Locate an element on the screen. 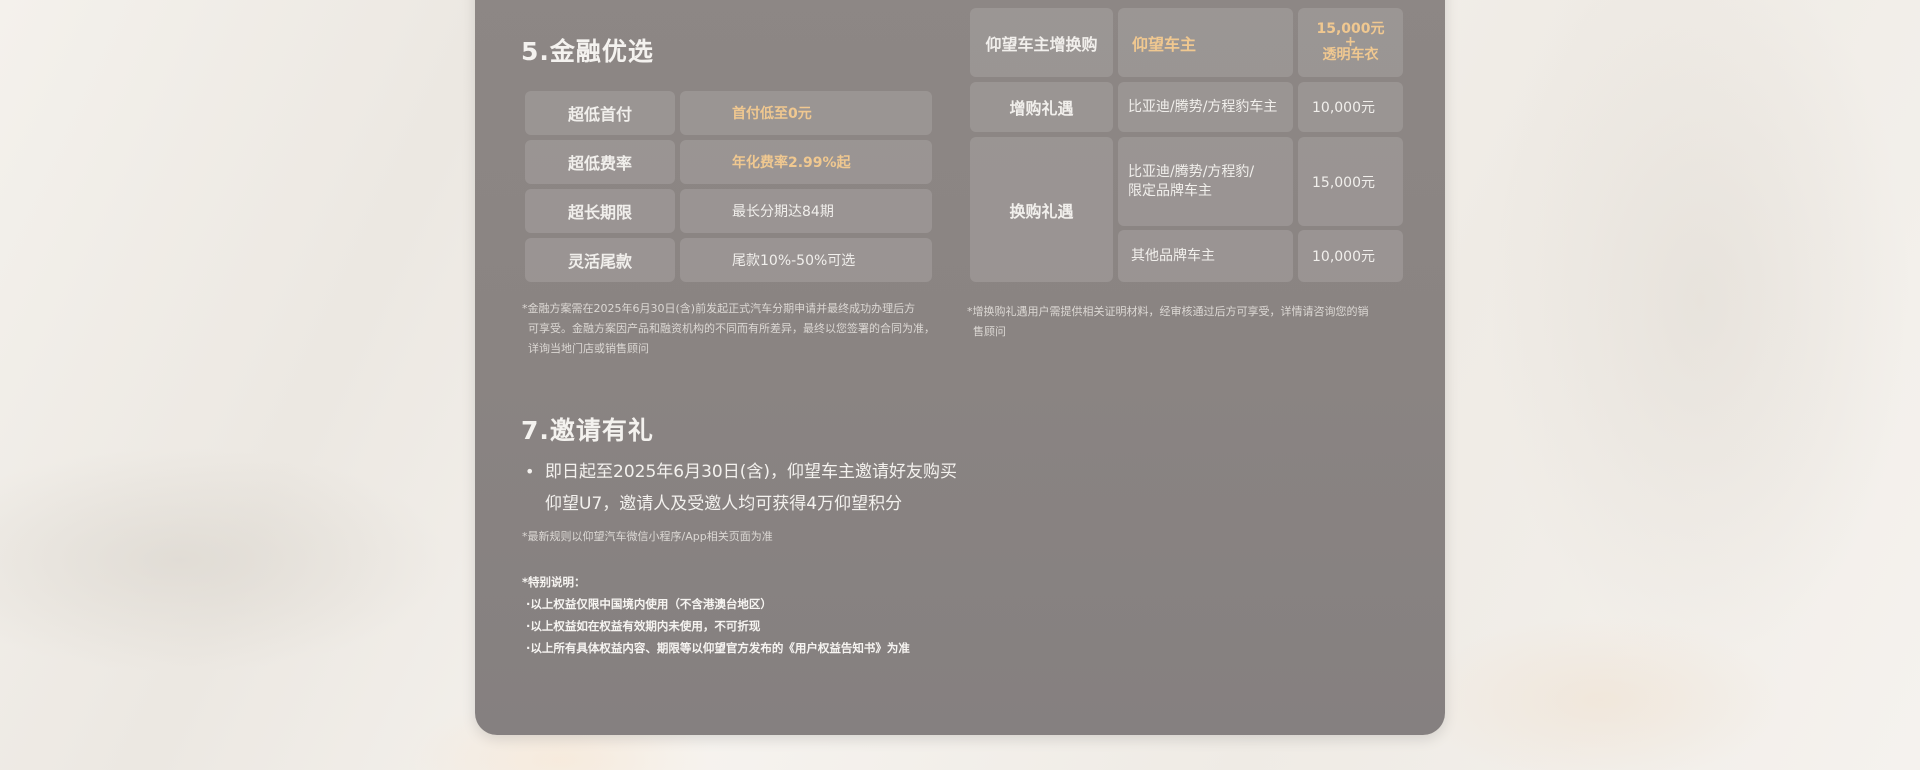 Image resolution: width=1920 pixels, height=770 pixels. trade-note-line: *增换购礼遇用户需提供相关证明材料，经审核通过后方可享受，详情请咨询您的销 is located at coordinates (1168, 311).